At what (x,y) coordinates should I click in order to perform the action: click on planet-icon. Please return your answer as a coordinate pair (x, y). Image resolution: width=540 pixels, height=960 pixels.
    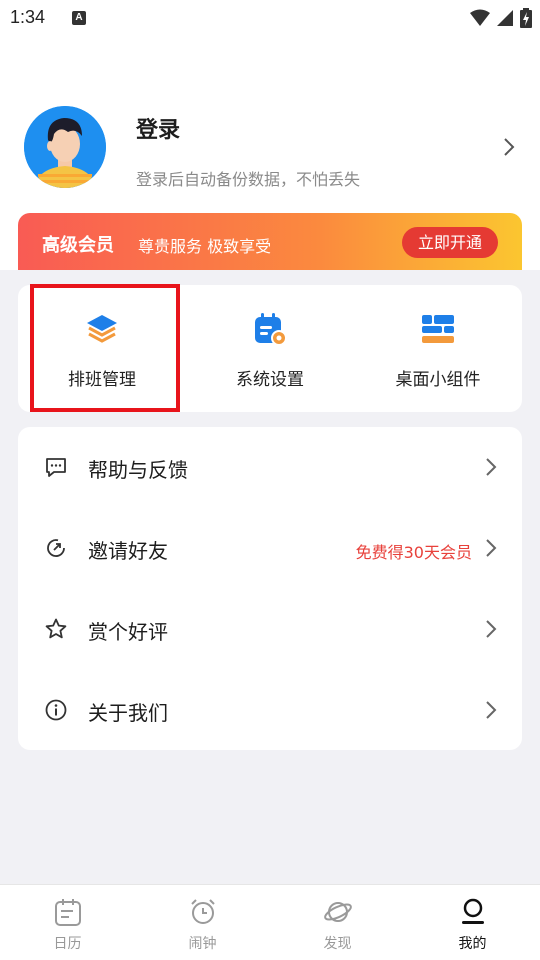
    Looking at the image, I should click on (338, 912).